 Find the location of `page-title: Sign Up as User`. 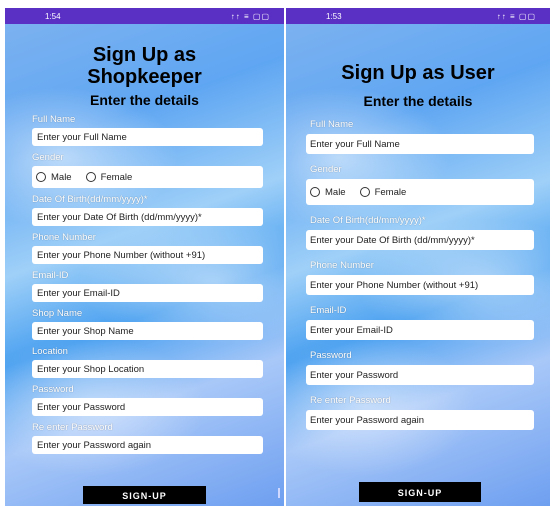

page-title: Sign Up as User is located at coordinates (418, 73).